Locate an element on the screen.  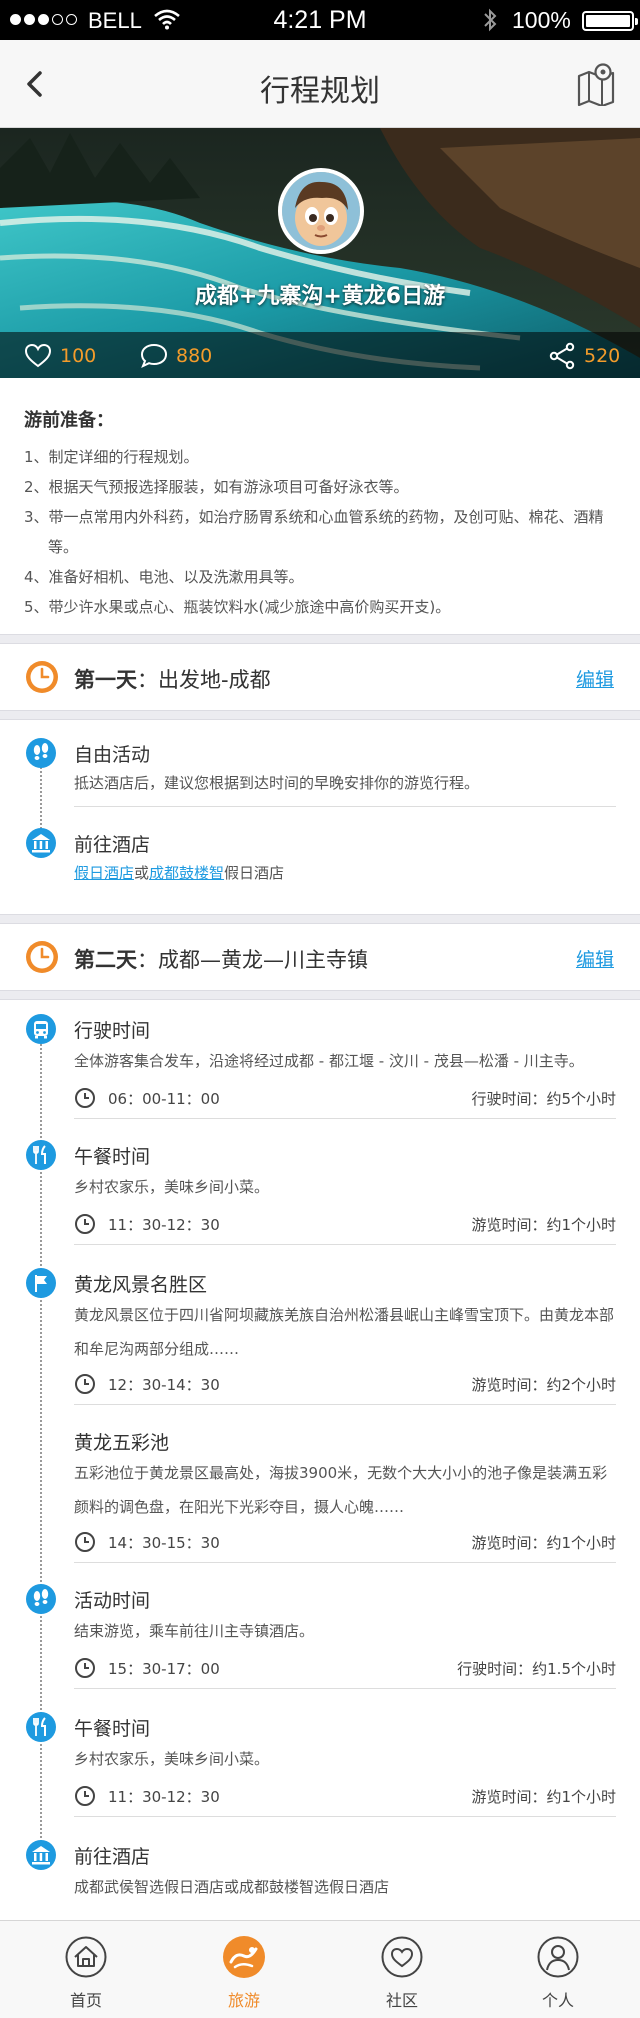
day-route: 成都—黄龙—川主寺镇 is located at coordinates (263, 960).